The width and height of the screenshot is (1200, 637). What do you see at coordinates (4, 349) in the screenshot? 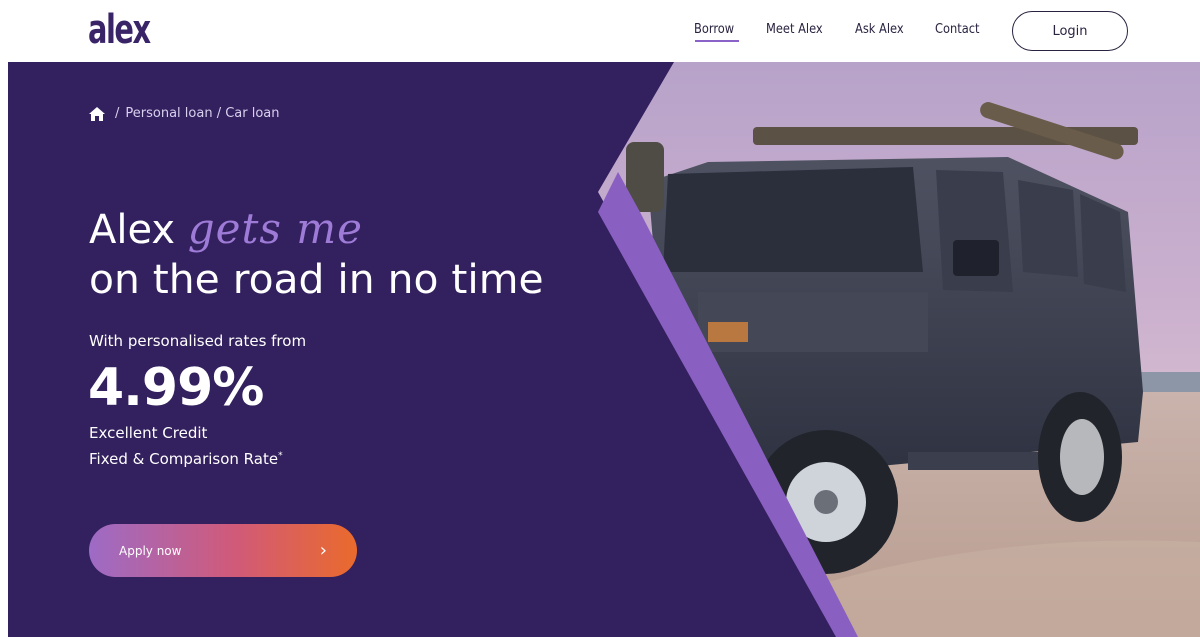
I see `page-gutter` at bounding box center [4, 349].